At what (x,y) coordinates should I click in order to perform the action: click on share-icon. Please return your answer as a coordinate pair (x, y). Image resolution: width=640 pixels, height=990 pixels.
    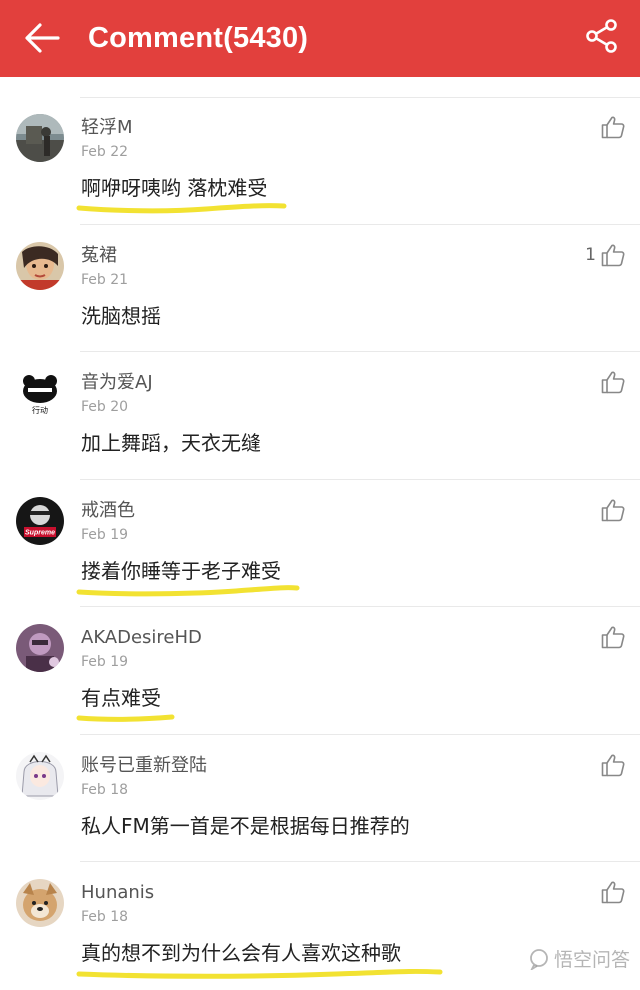
    Looking at the image, I should click on (601, 36).